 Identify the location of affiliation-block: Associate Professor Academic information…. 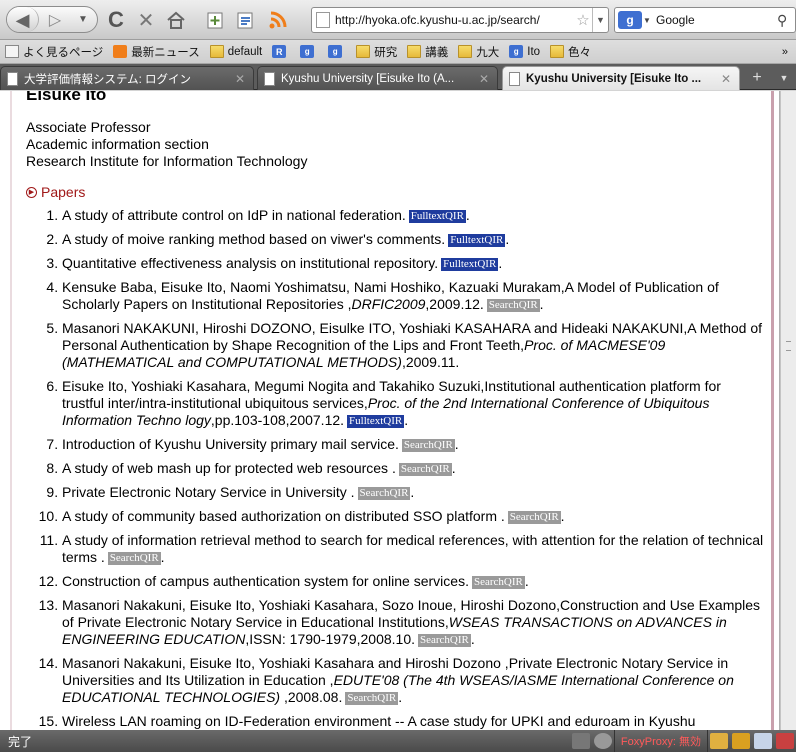
(396, 144).